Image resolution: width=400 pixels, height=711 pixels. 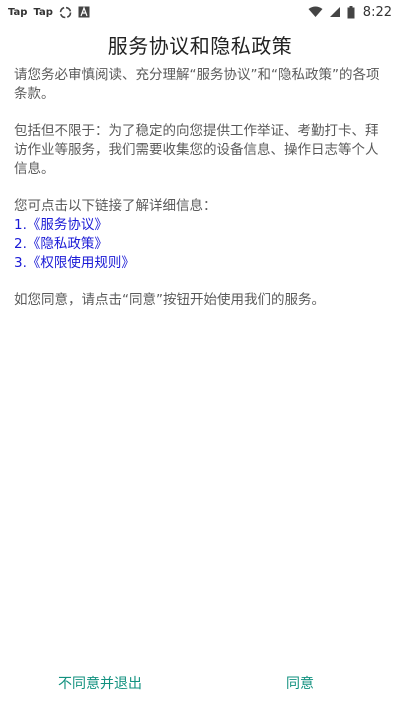 What do you see at coordinates (65, 12) in the screenshot?
I see `sync-icon` at bounding box center [65, 12].